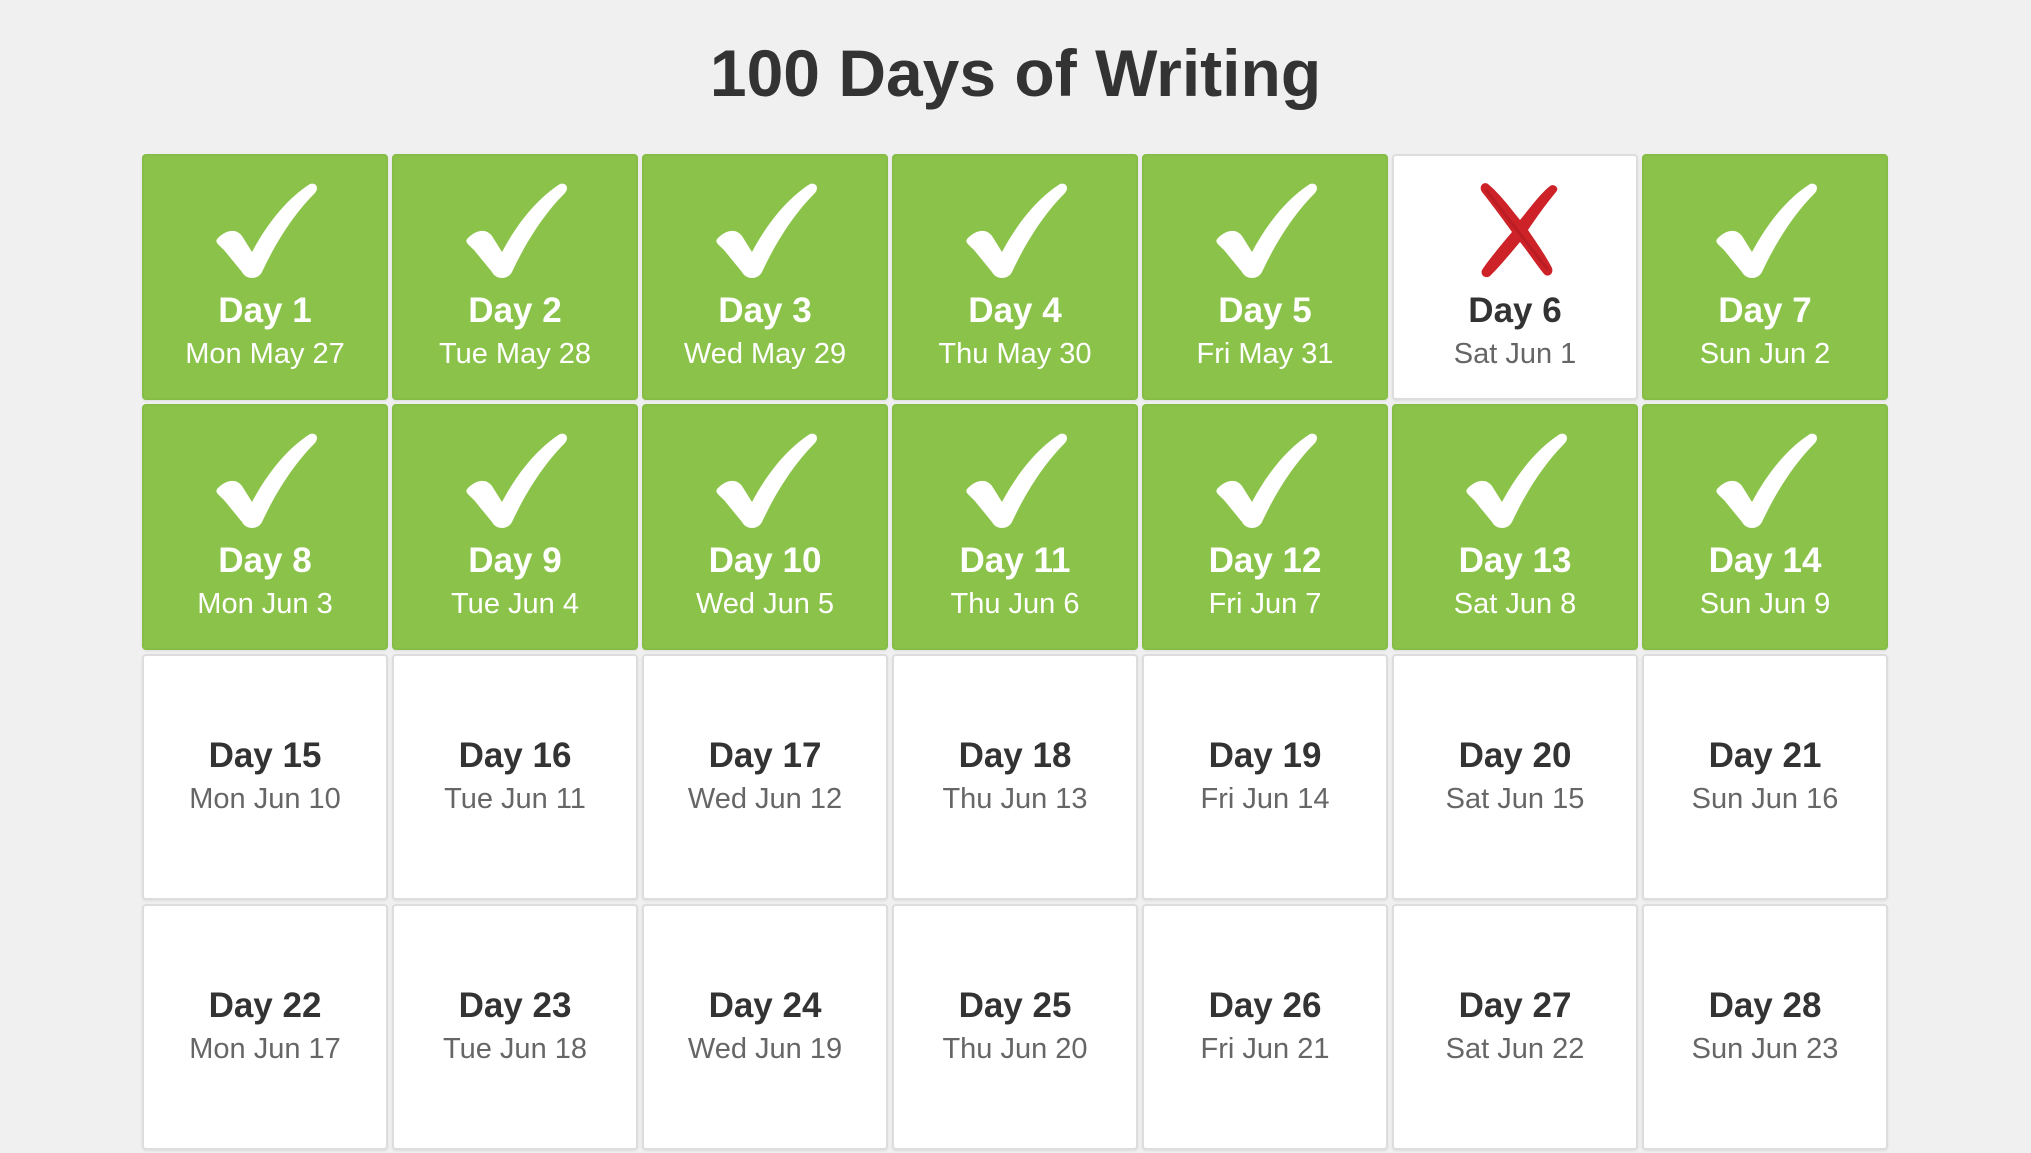  What do you see at coordinates (1015, 799) in the screenshot?
I see `day-date: Thu Jun 13` at bounding box center [1015, 799].